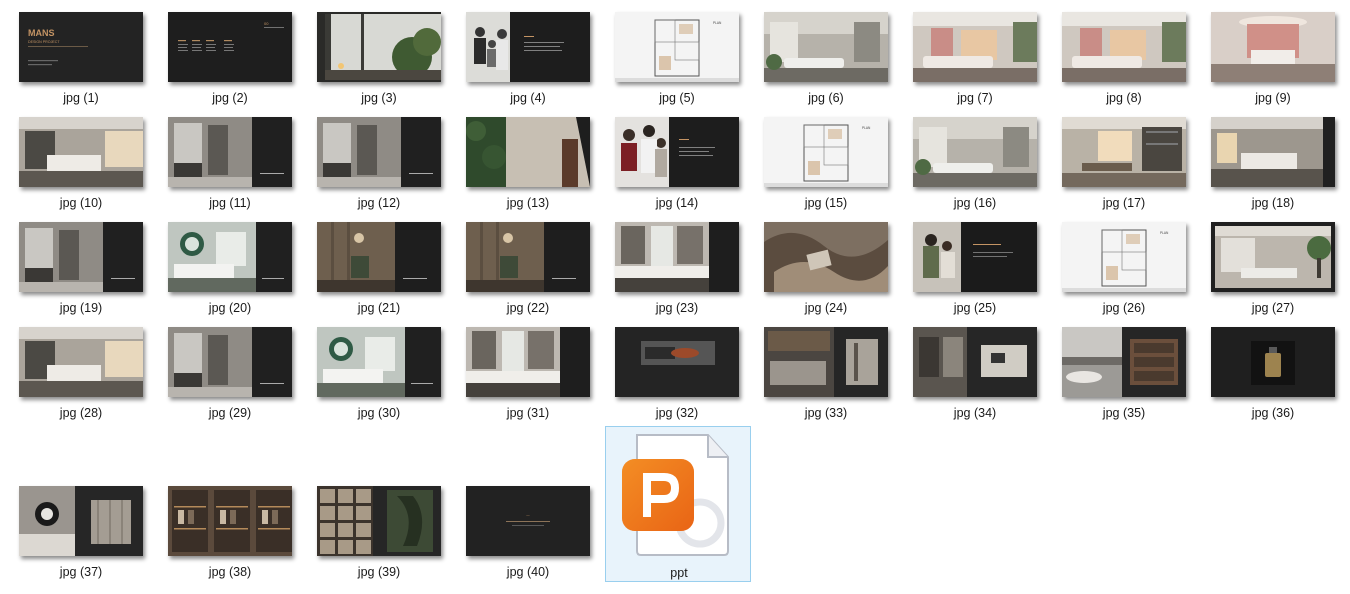  What do you see at coordinates (1124, 308) in the screenshot?
I see `file-name: jpg (26)` at bounding box center [1124, 308].